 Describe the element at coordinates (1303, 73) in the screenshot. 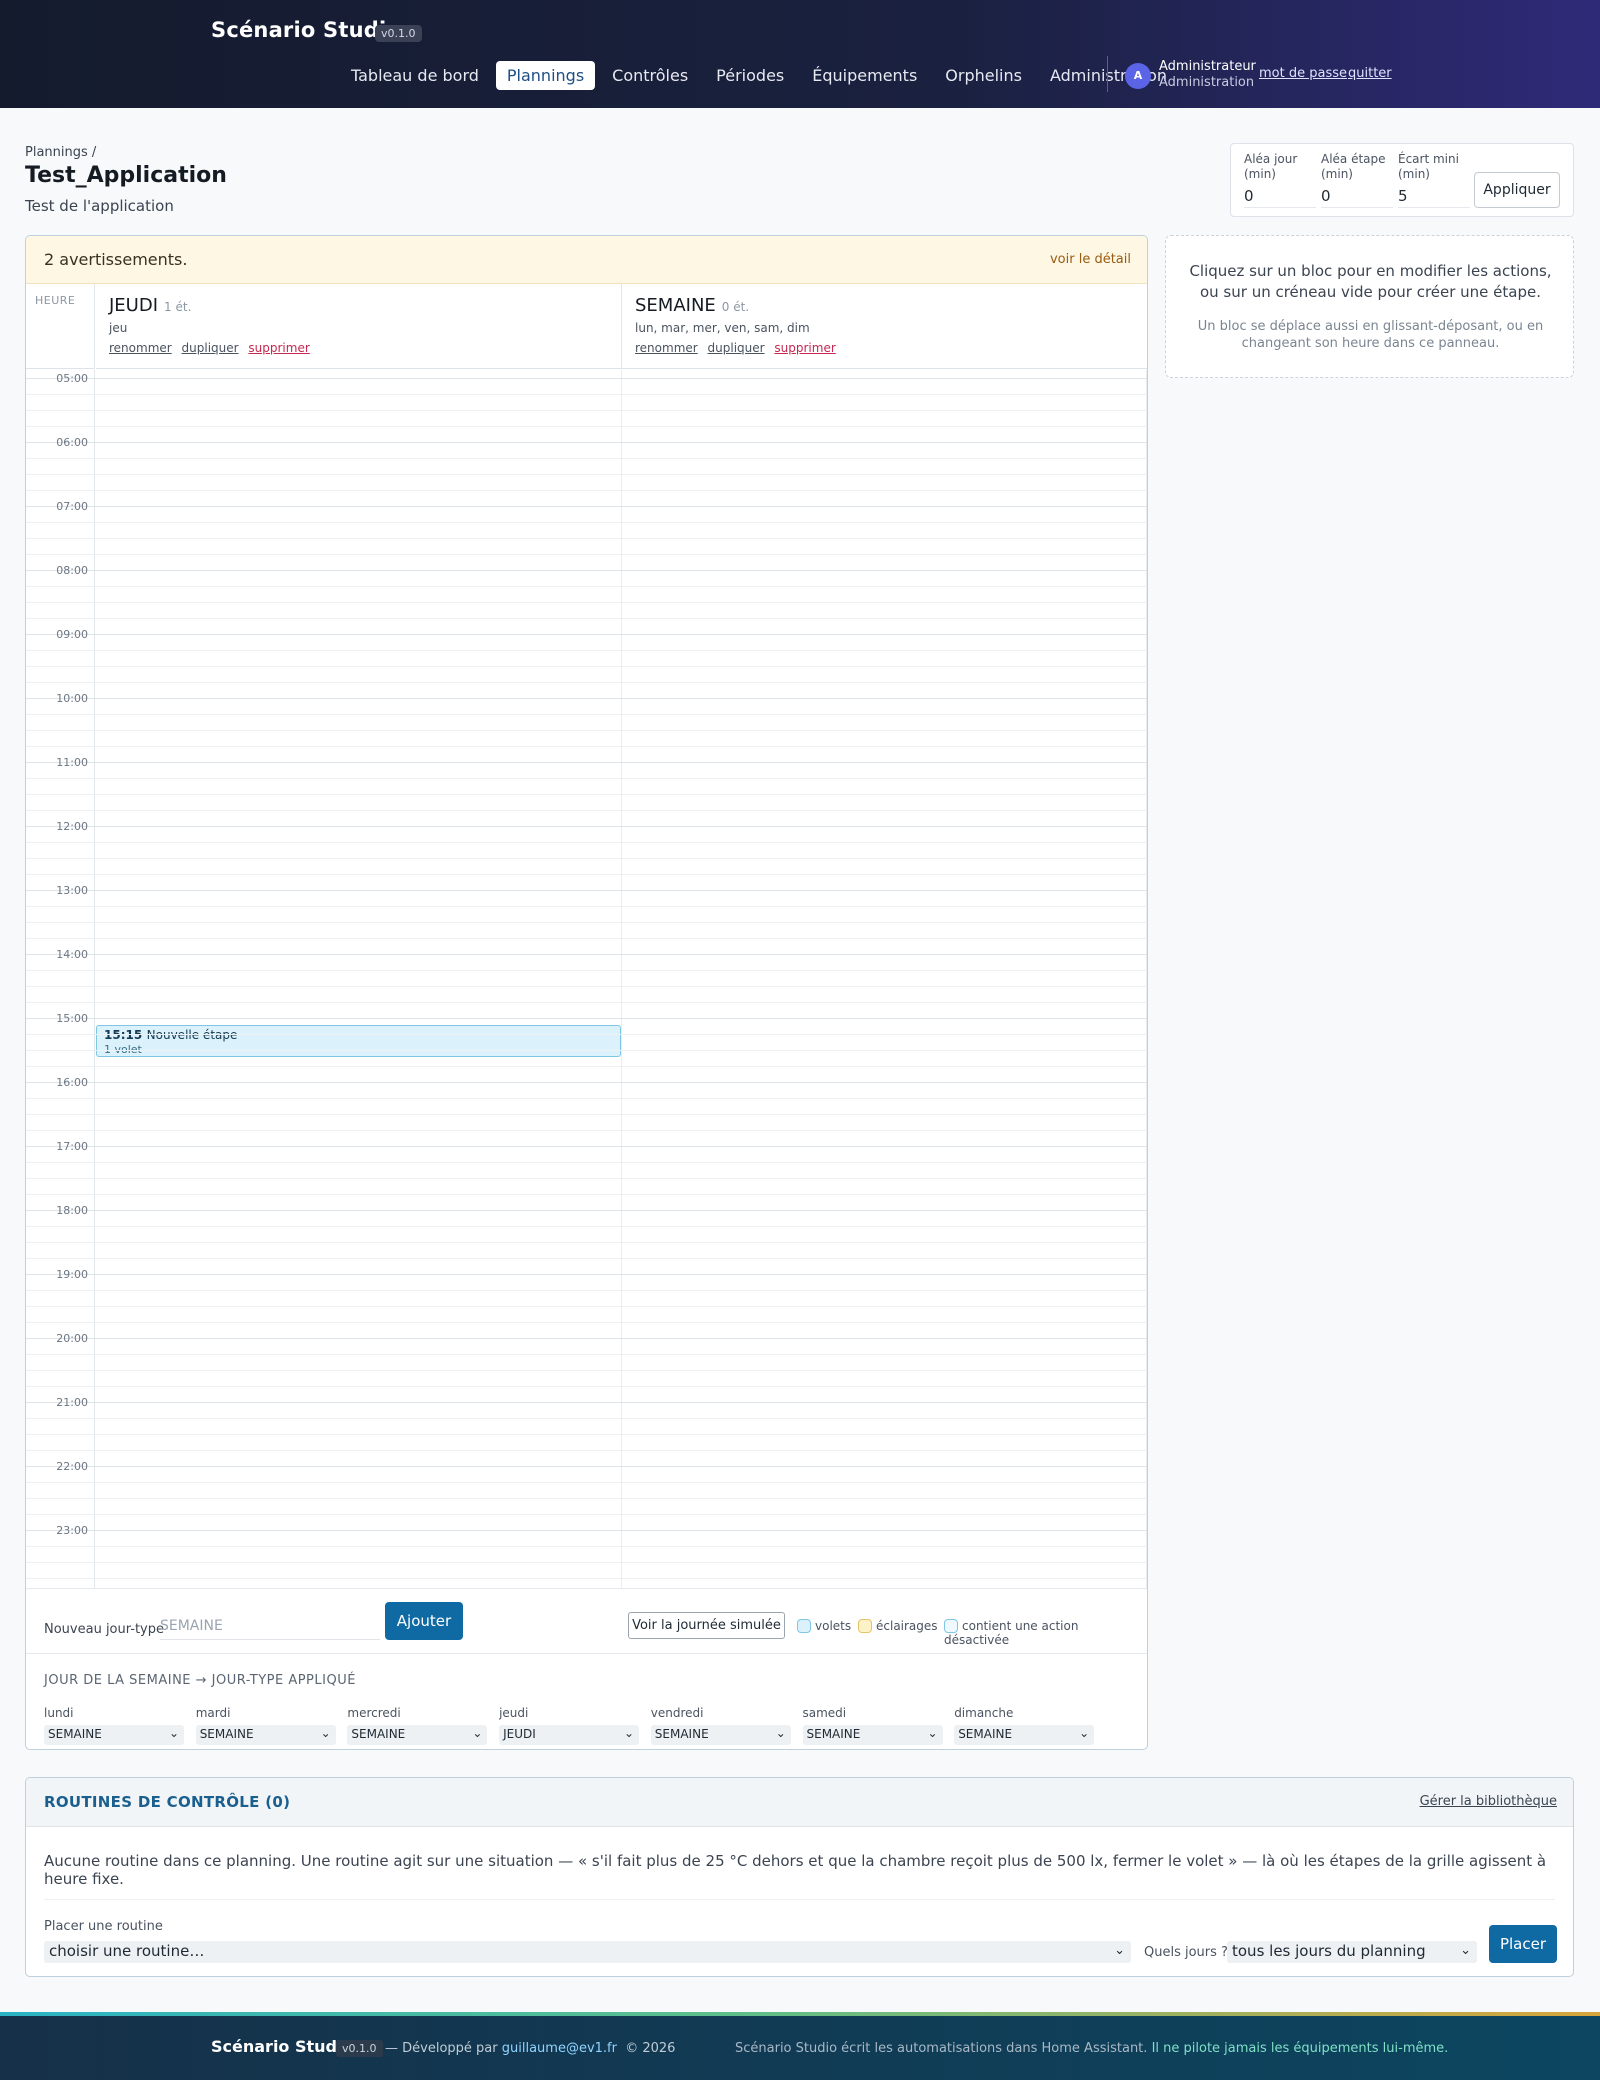

I see `password-link: mot de passe` at that location.